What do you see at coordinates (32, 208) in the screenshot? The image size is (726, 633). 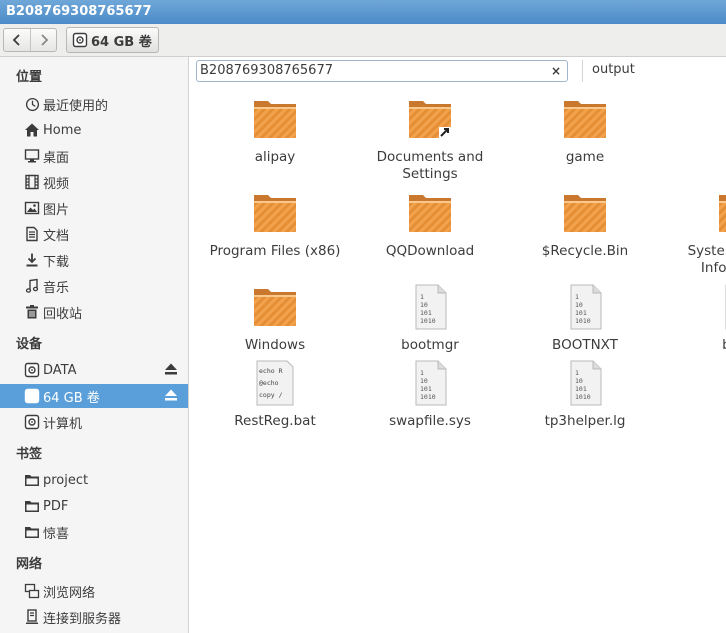 I see `picture-icon` at bounding box center [32, 208].